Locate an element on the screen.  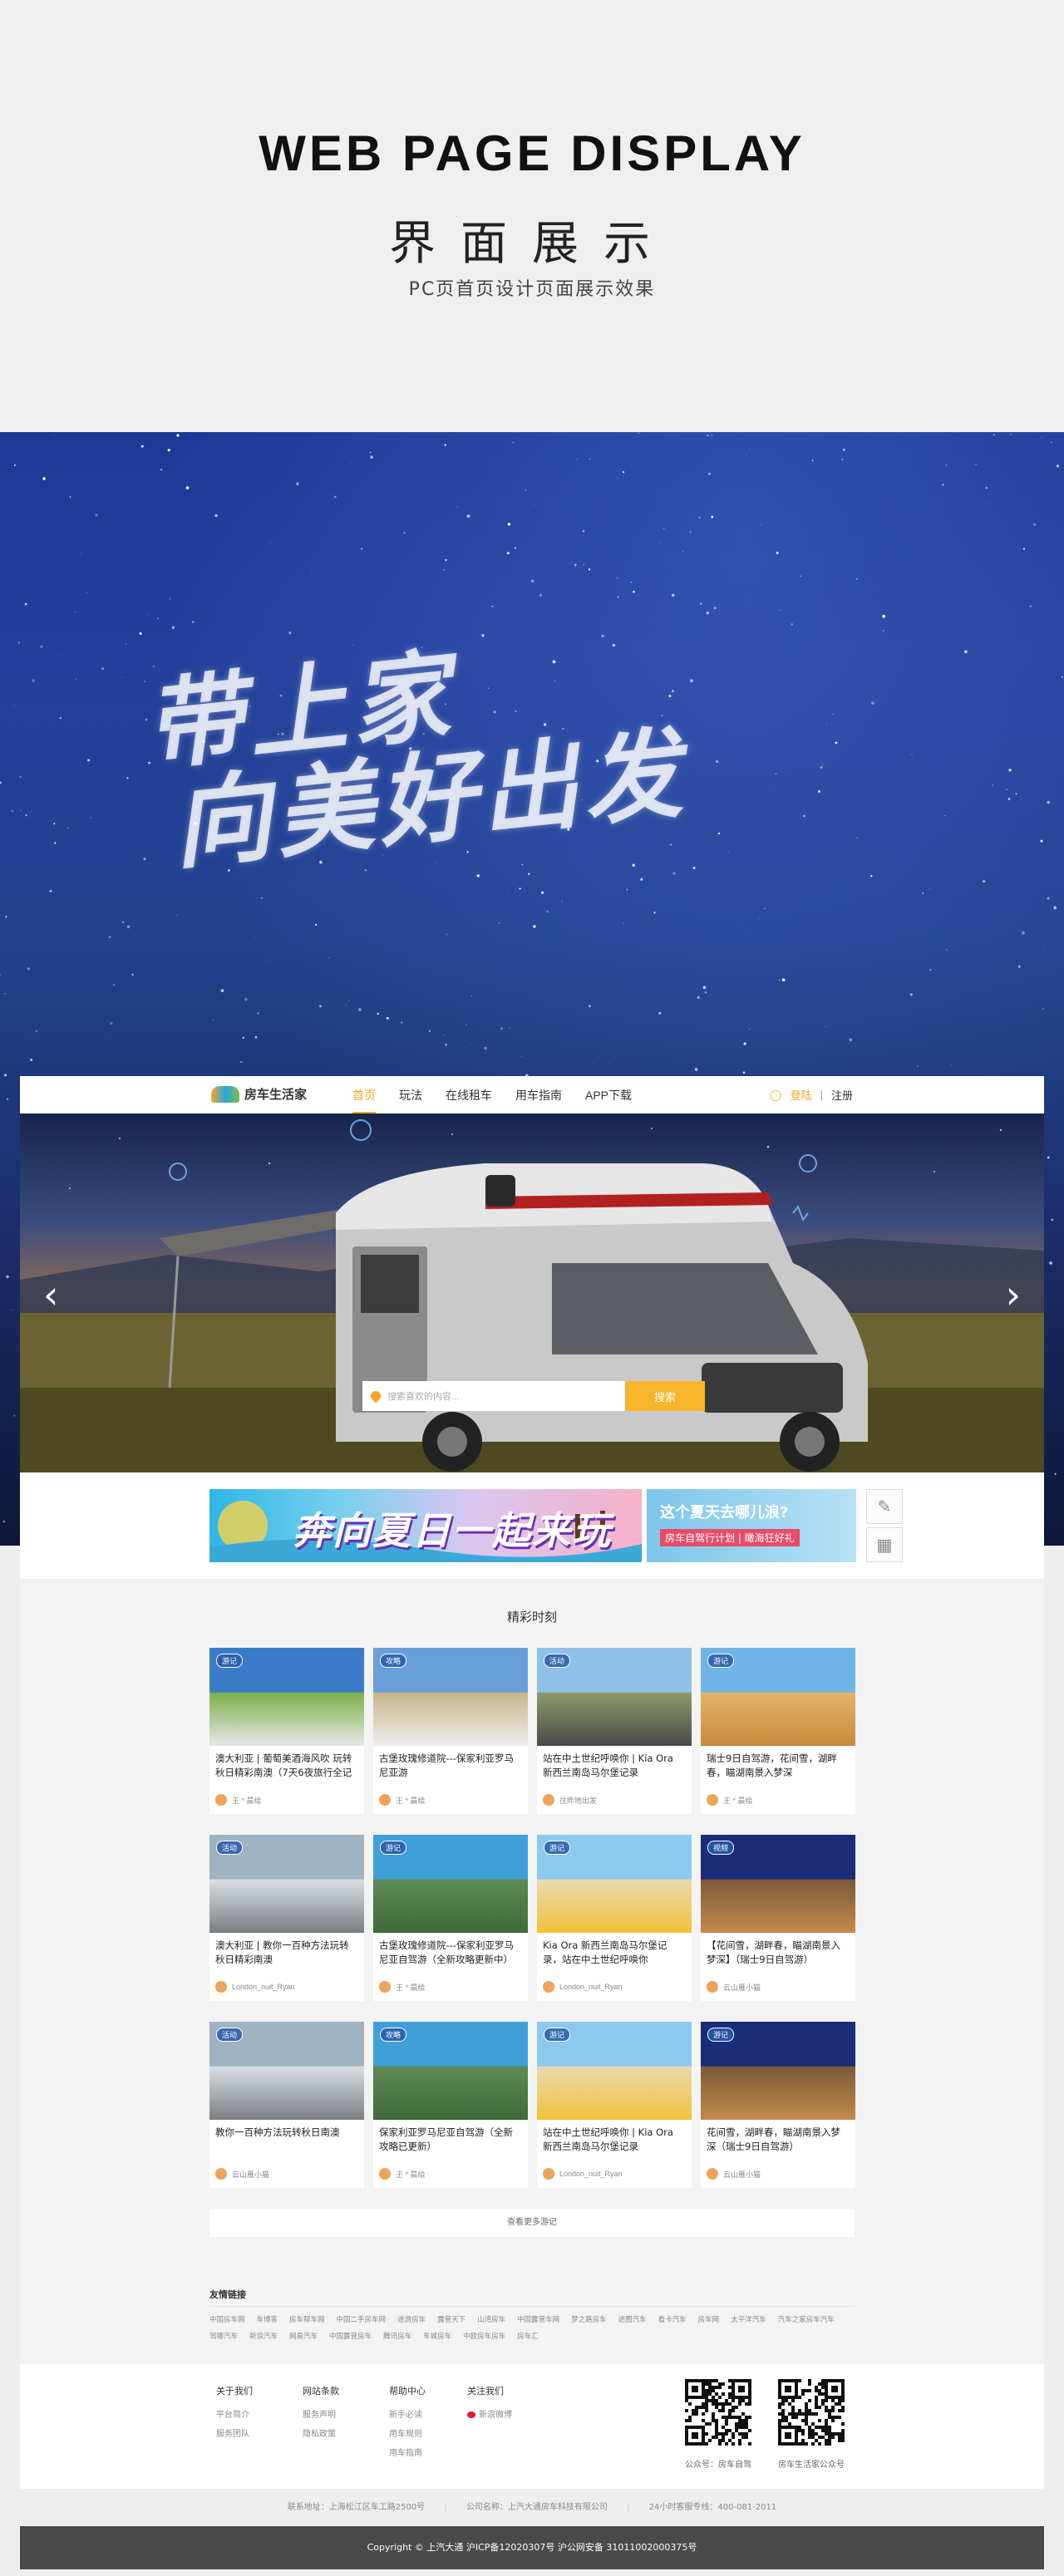
site-logo: 房车生活家 is located at coordinates (259, 1094).